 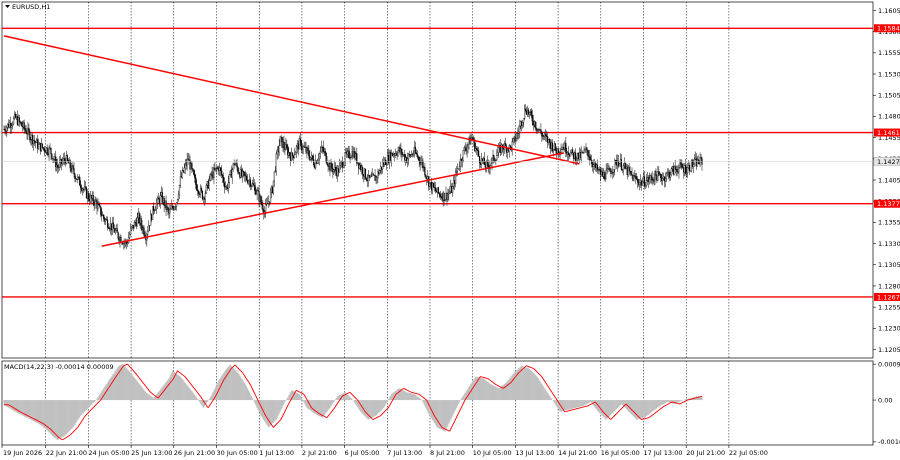 What do you see at coordinates (27, 7) in the screenshot?
I see `symbol-title-group: EURUSD,H1` at bounding box center [27, 7].